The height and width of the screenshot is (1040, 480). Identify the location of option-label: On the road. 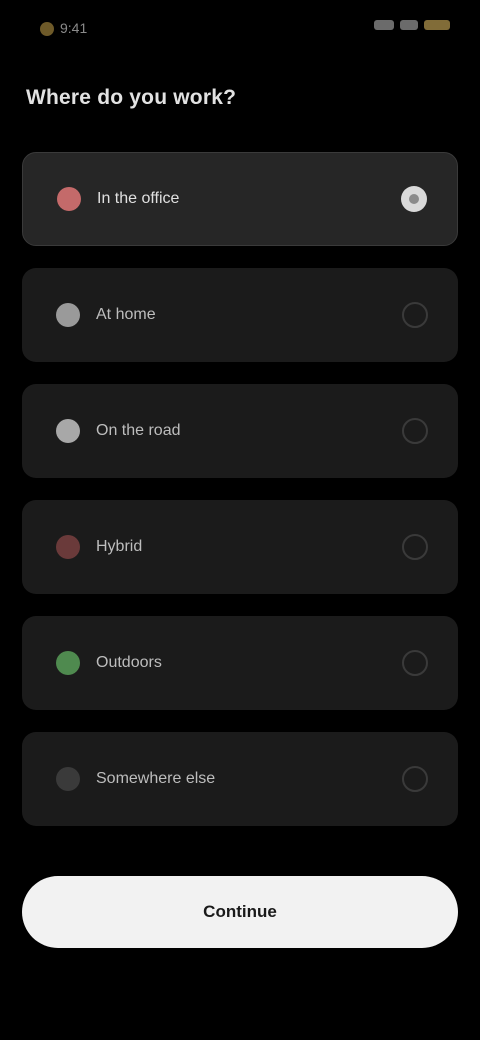
(138, 430).